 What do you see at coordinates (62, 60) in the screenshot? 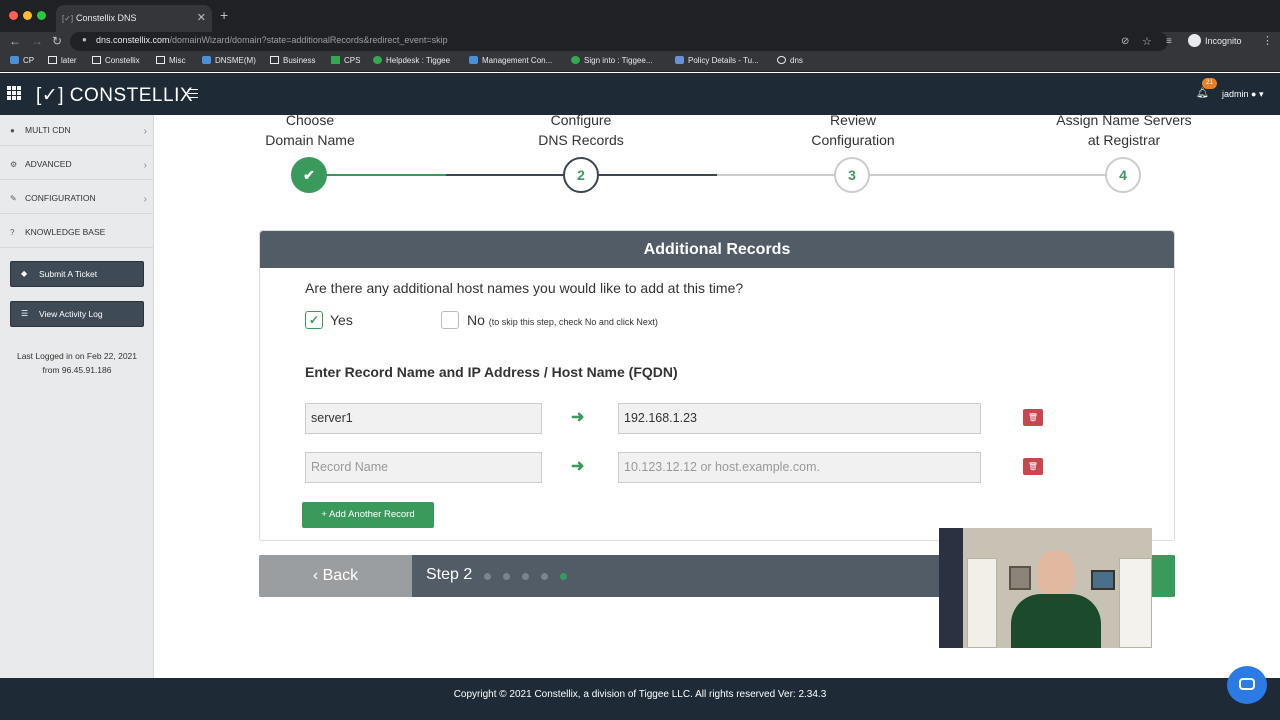
I see `bookmark-folder: later` at bounding box center [62, 60].